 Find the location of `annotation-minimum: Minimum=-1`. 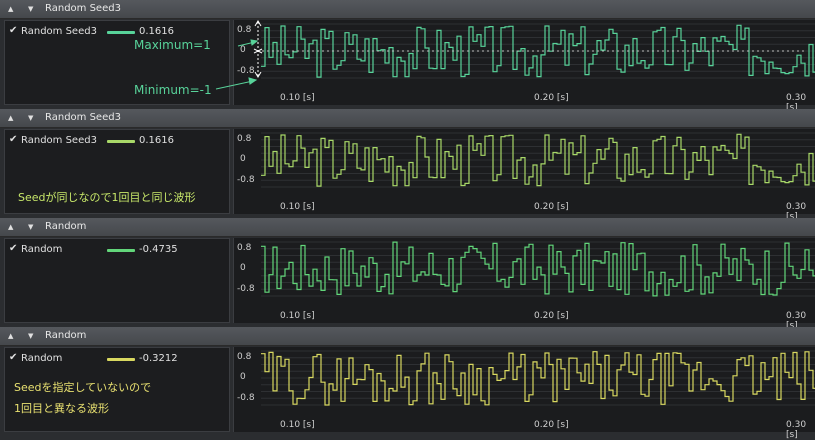

annotation-minimum: Minimum=-1 is located at coordinates (173, 90).